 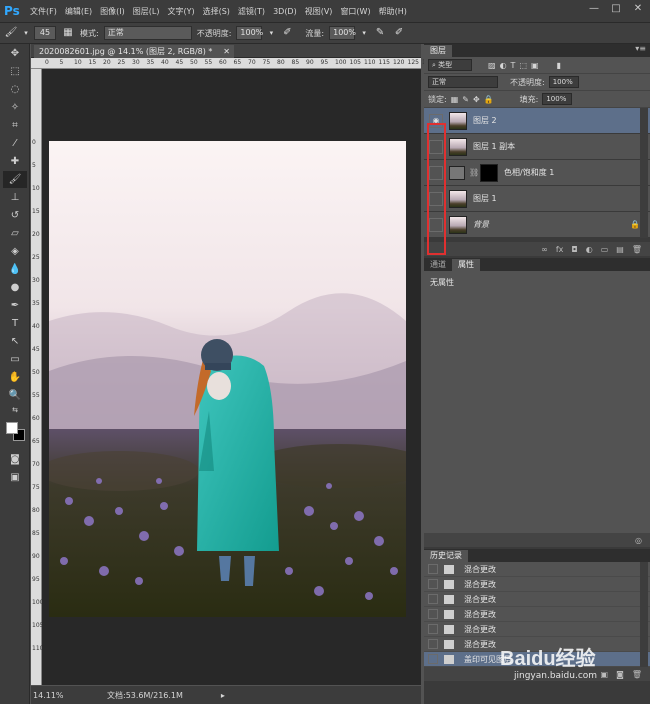 What do you see at coordinates (15, 107) in the screenshot?
I see `magic-wand-tool-icon: ✧` at bounding box center [15, 107].